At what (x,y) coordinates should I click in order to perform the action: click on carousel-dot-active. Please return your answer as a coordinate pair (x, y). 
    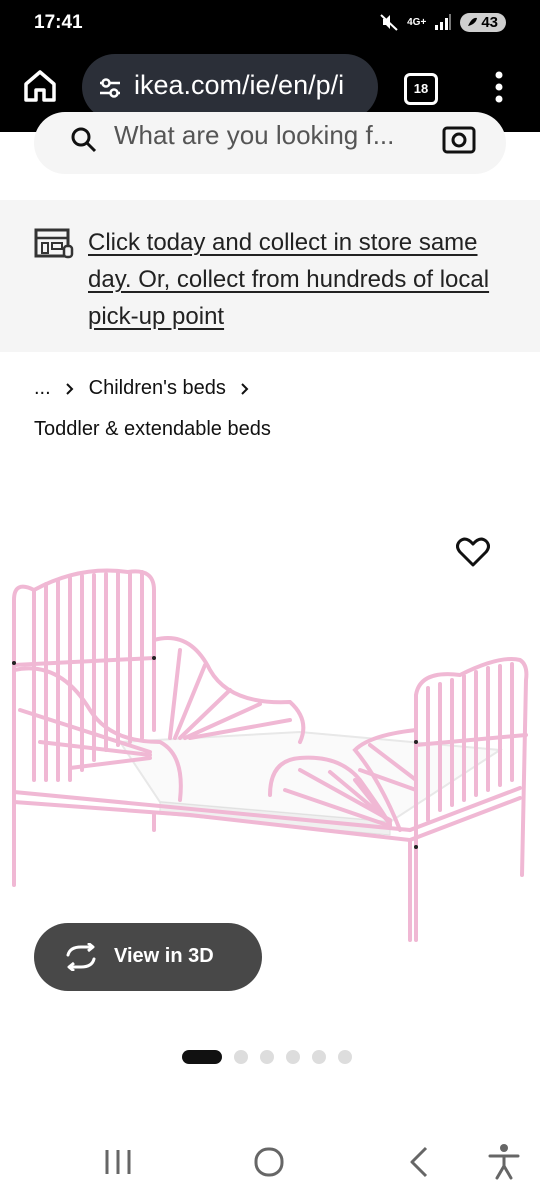
    Looking at the image, I should click on (202, 1057).